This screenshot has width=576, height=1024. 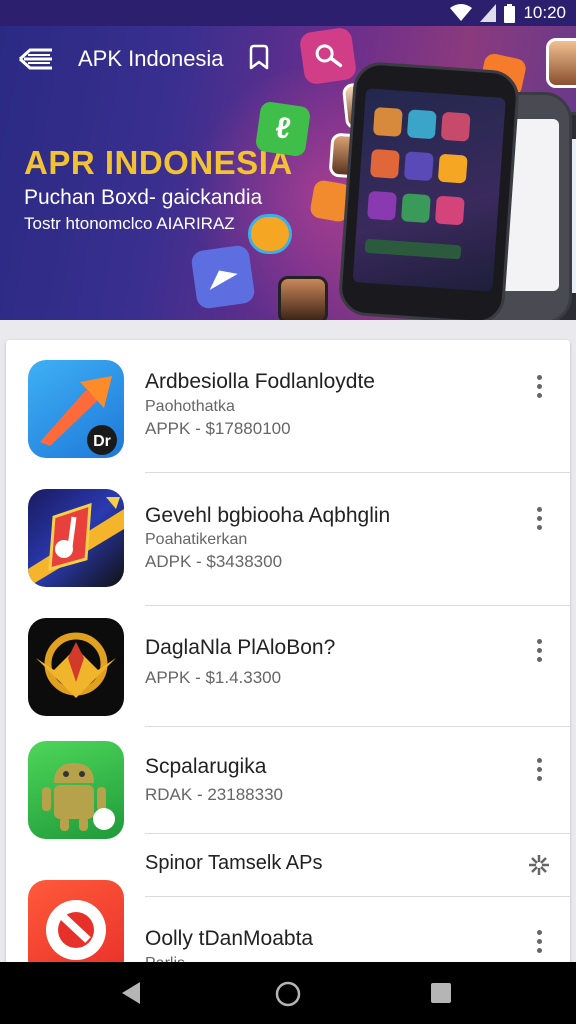 I want to click on music-app-icon, so click(x=76, y=542).